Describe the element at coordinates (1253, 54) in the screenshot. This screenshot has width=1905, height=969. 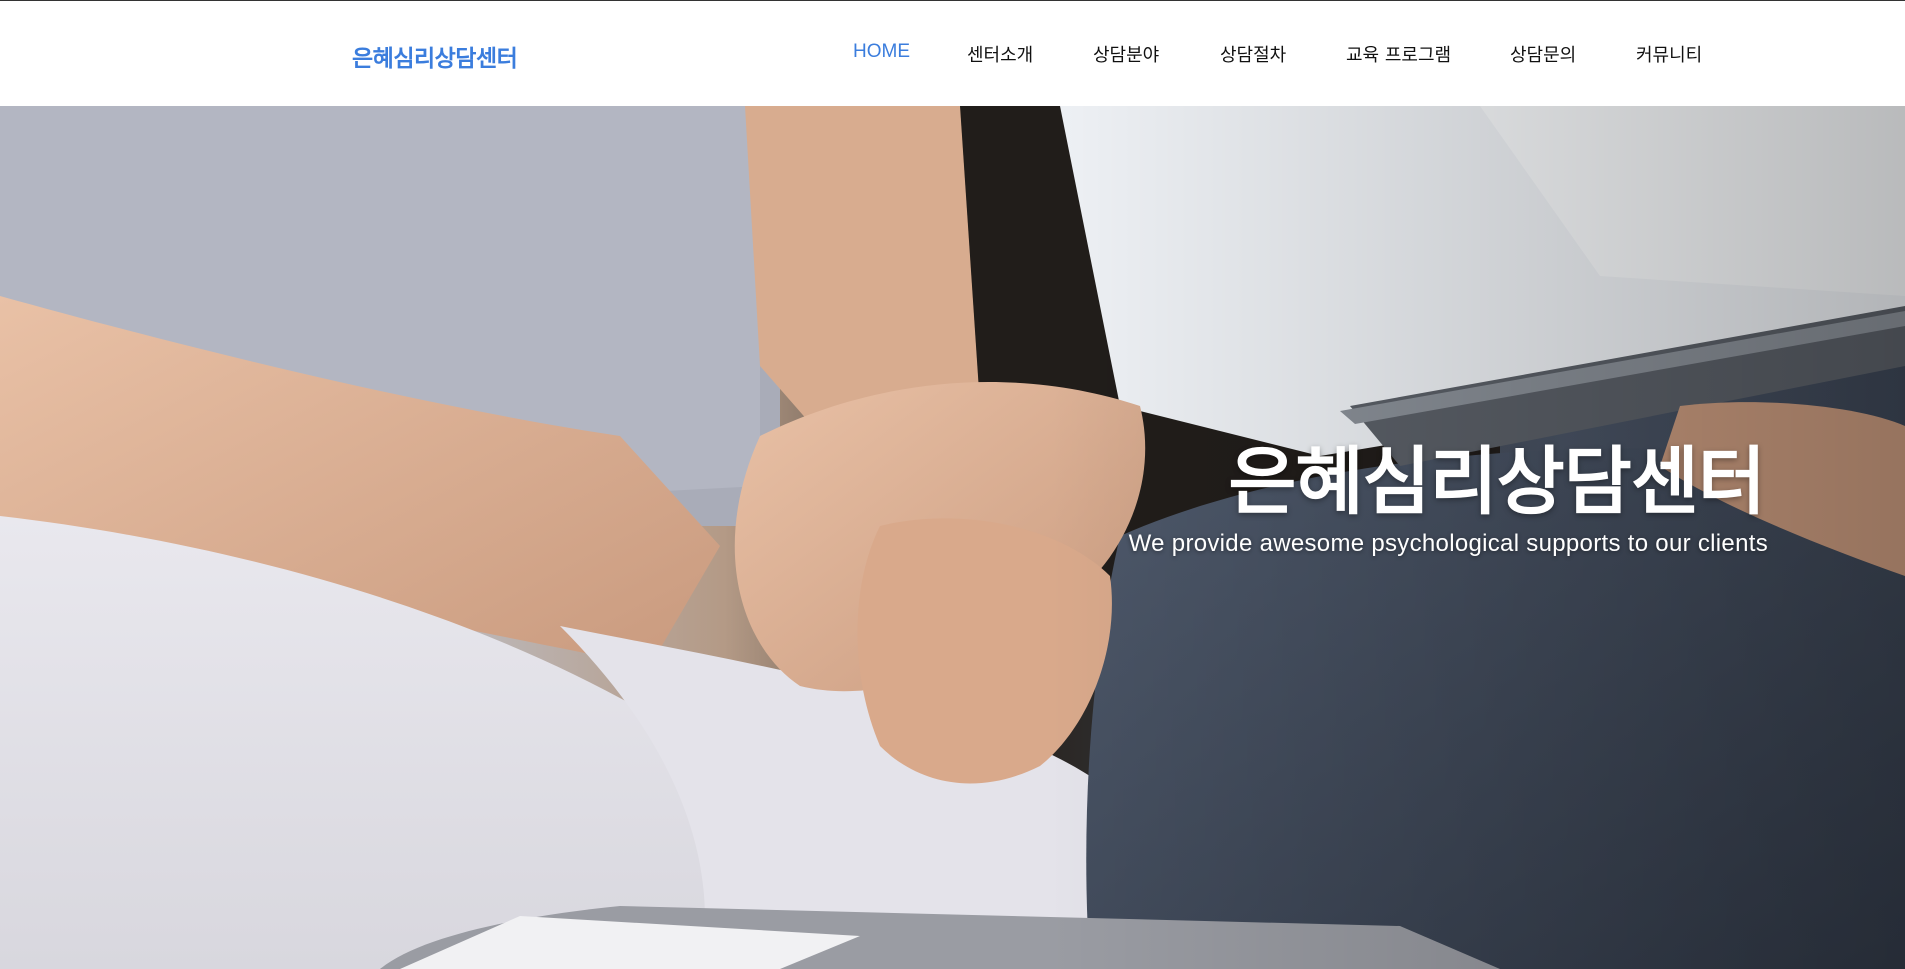
I see `nav-item-counseling-process: 상담절차` at that location.